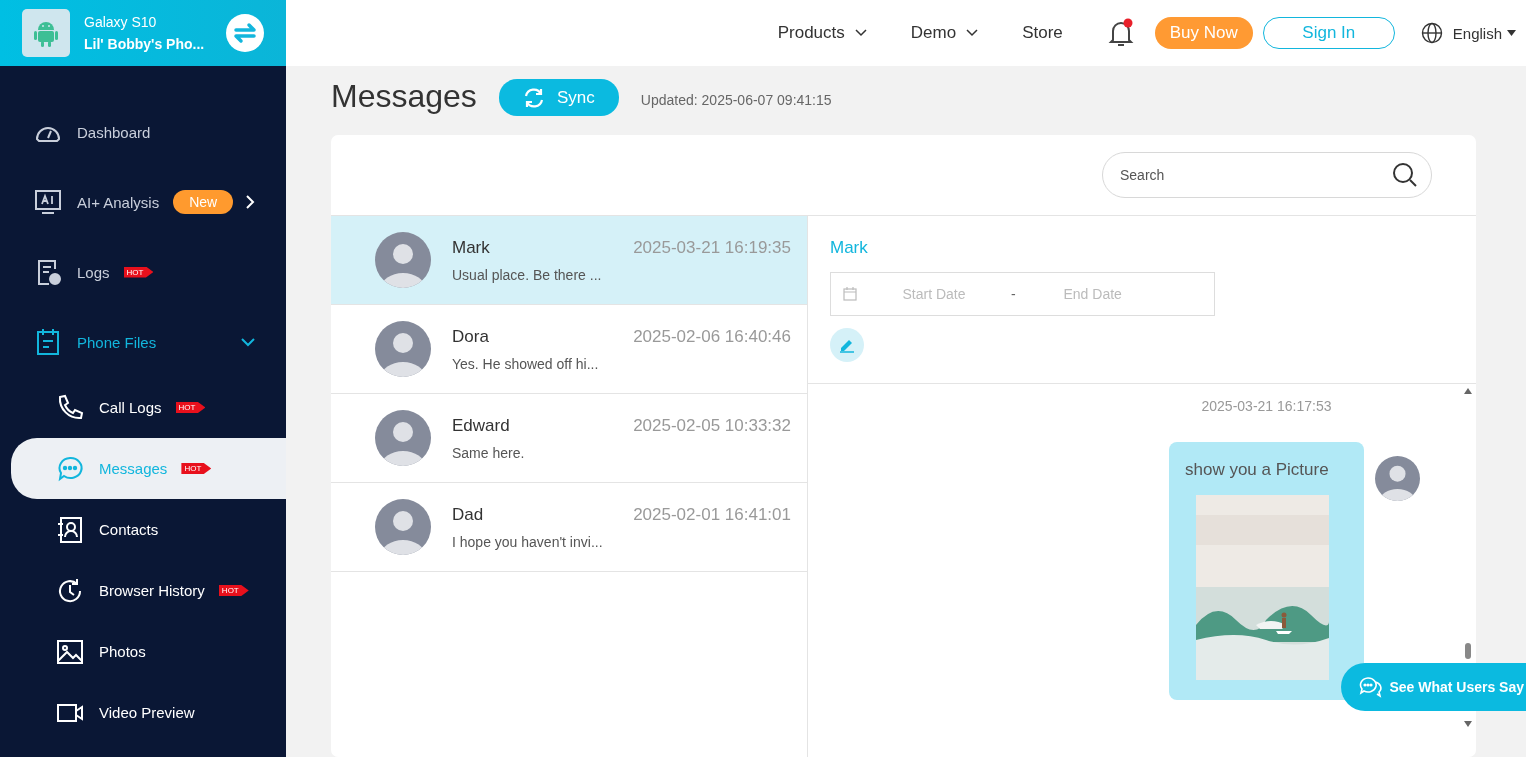 The image size is (1526, 757). I want to click on contact-book-icon, so click(70, 529).